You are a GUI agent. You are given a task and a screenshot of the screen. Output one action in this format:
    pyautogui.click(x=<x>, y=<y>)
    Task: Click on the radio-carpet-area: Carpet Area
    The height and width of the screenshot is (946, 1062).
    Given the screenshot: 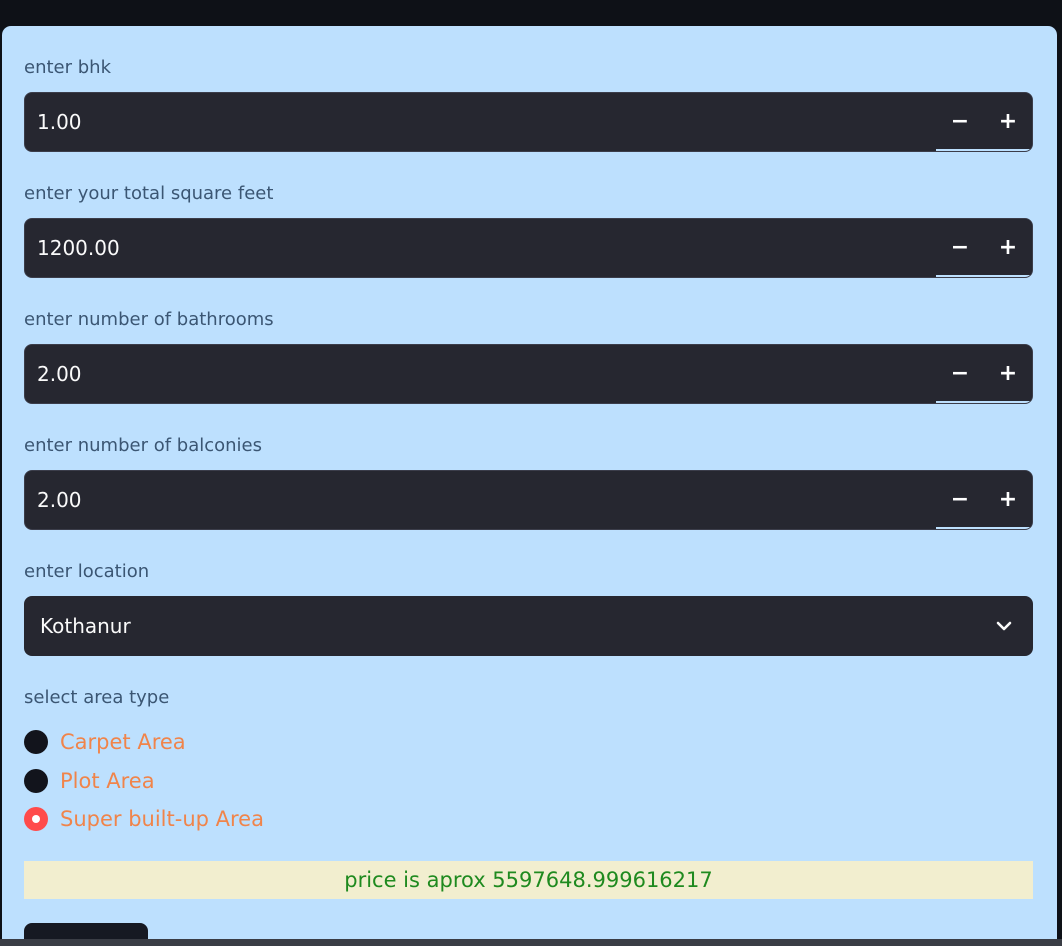 What is the action you would take?
    pyautogui.click(x=105, y=742)
    